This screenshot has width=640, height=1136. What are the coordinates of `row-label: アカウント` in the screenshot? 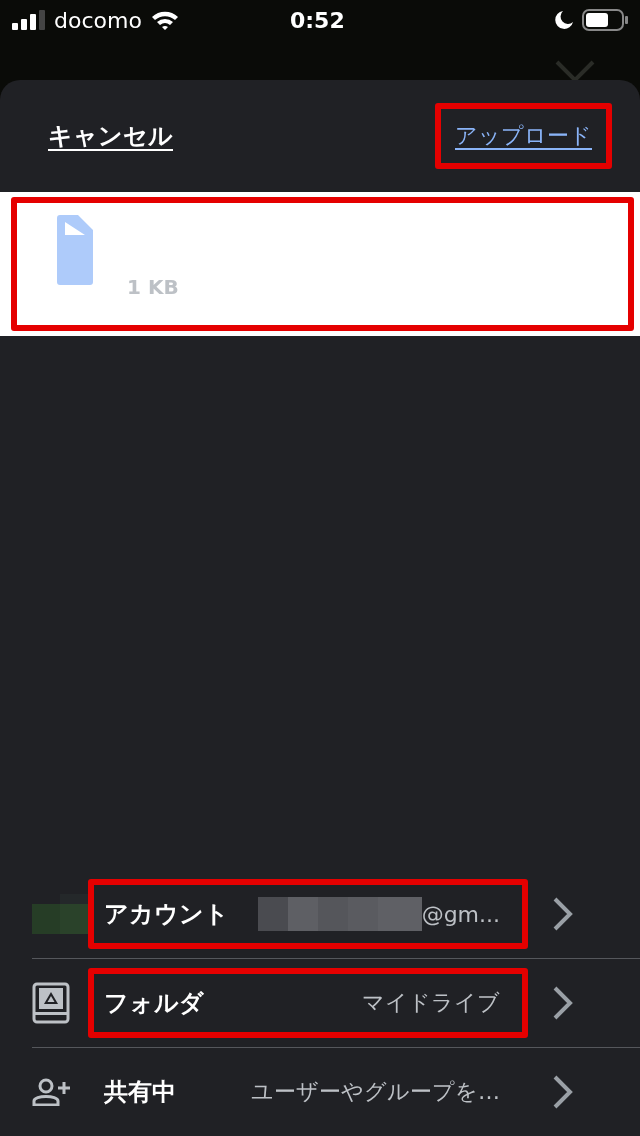 It's located at (166, 914).